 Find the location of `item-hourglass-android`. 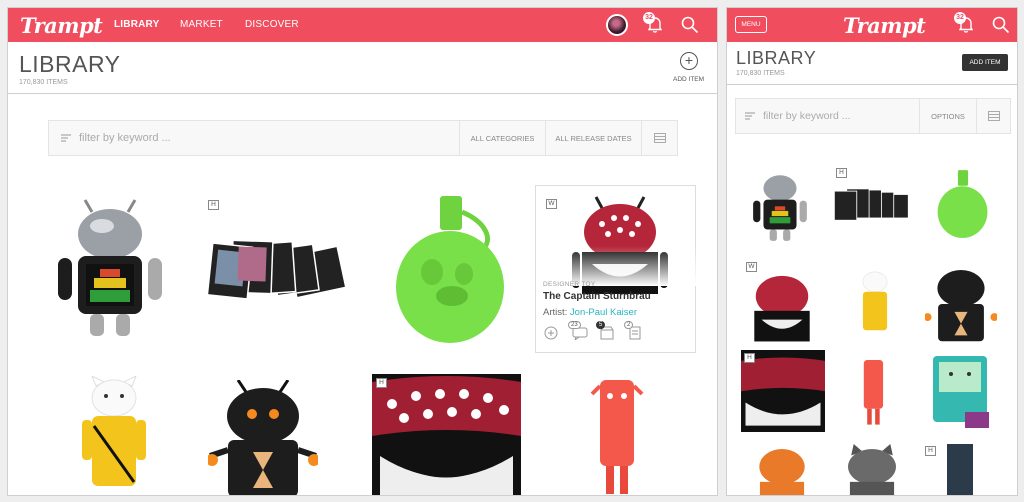

item-hourglass-android is located at coordinates (263, 438).